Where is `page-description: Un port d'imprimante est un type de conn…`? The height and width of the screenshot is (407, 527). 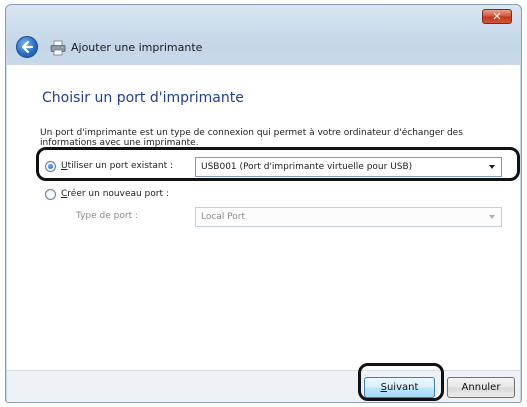 page-description: Un port d'imprimante est un type de conn… is located at coordinates (251, 138).